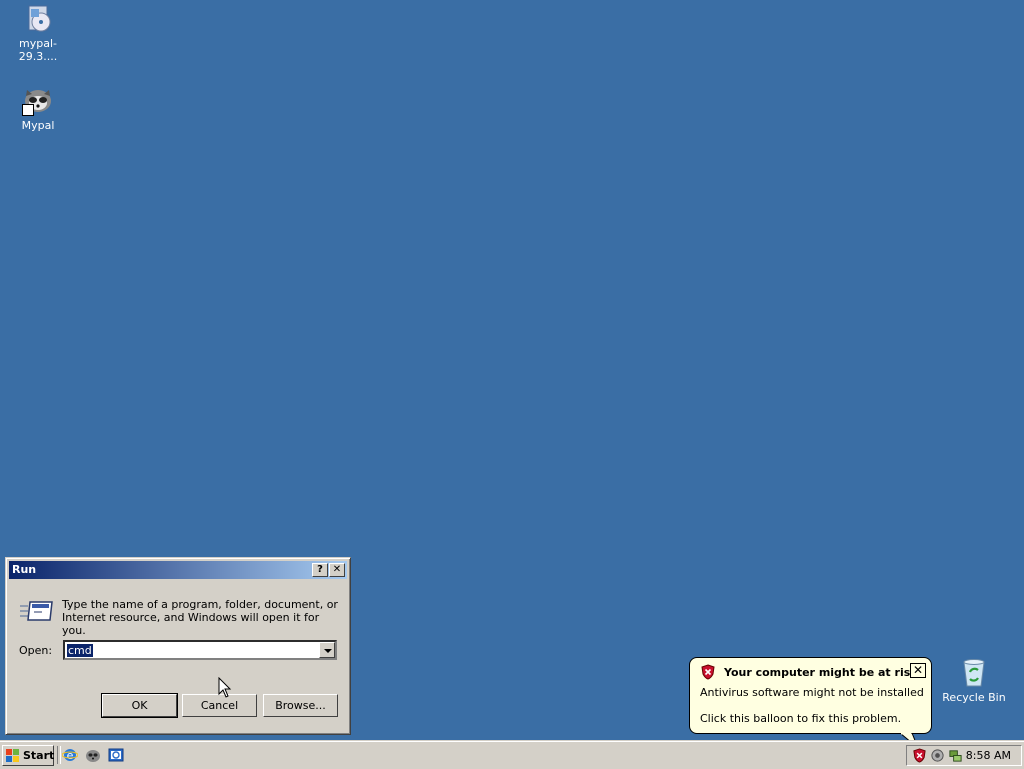 The height and width of the screenshot is (769, 1024). What do you see at coordinates (37, 611) in the screenshot?
I see `run-icon` at bounding box center [37, 611].